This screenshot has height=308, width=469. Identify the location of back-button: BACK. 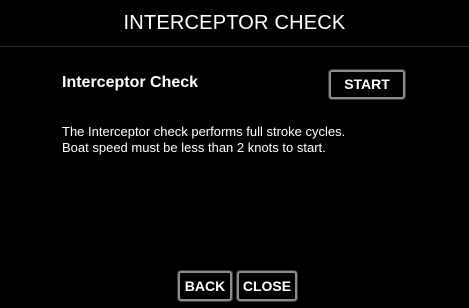
(205, 286).